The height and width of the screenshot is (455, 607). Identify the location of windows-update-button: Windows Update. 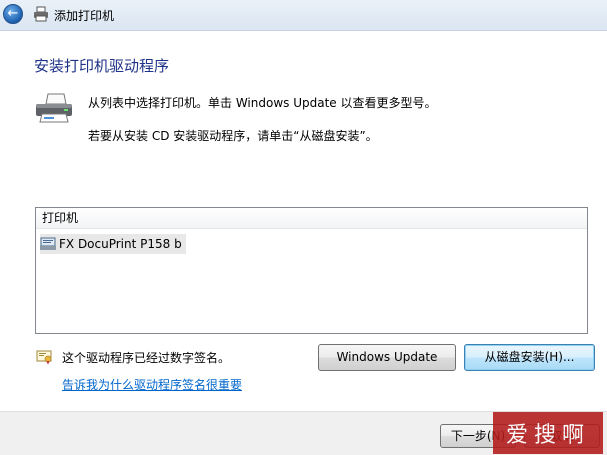
(387, 357).